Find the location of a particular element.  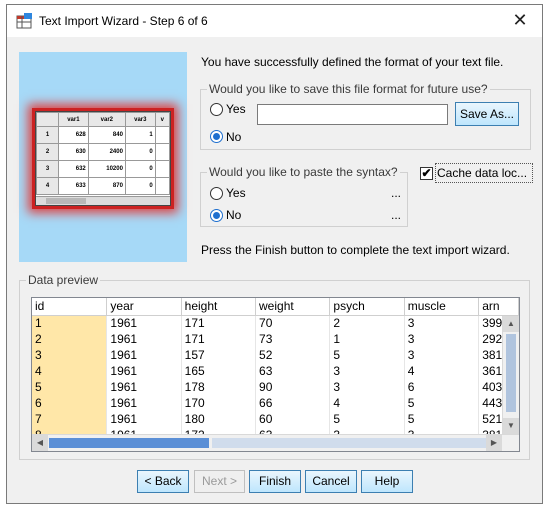

table-cell: 73 is located at coordinates (293, 339).